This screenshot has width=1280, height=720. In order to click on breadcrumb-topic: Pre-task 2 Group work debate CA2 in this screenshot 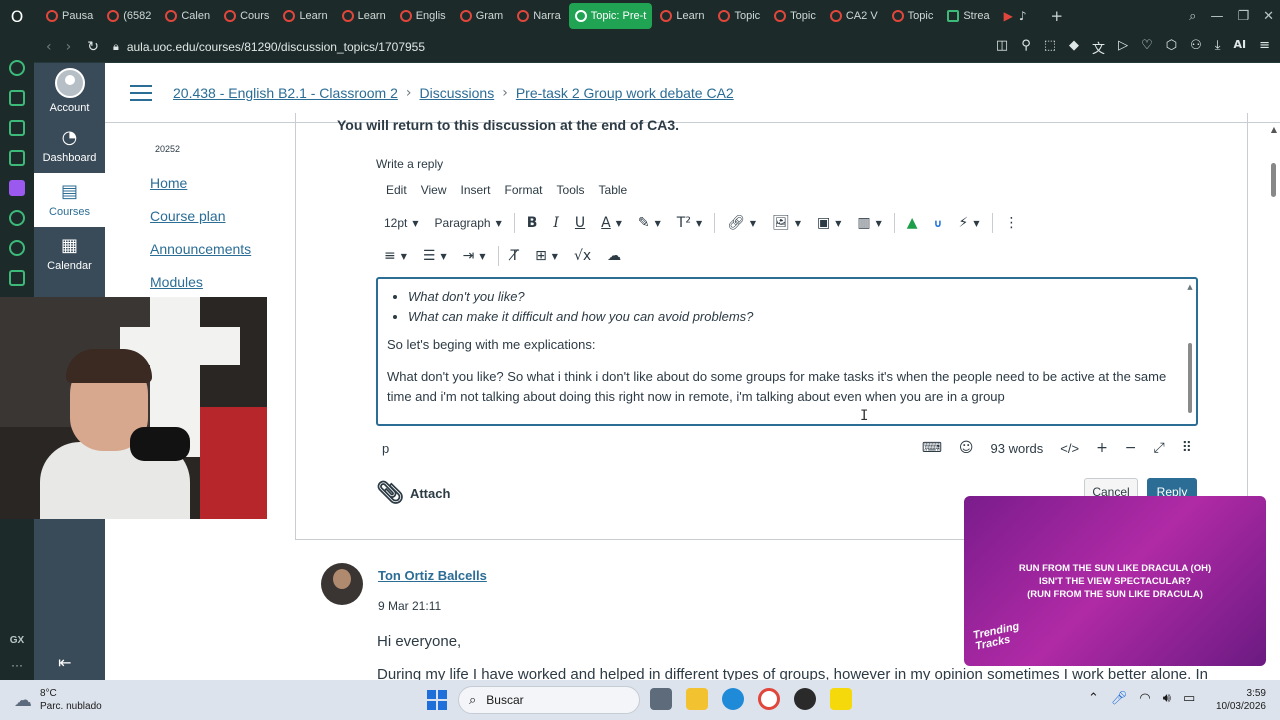, I will do `click(625, 93)`.